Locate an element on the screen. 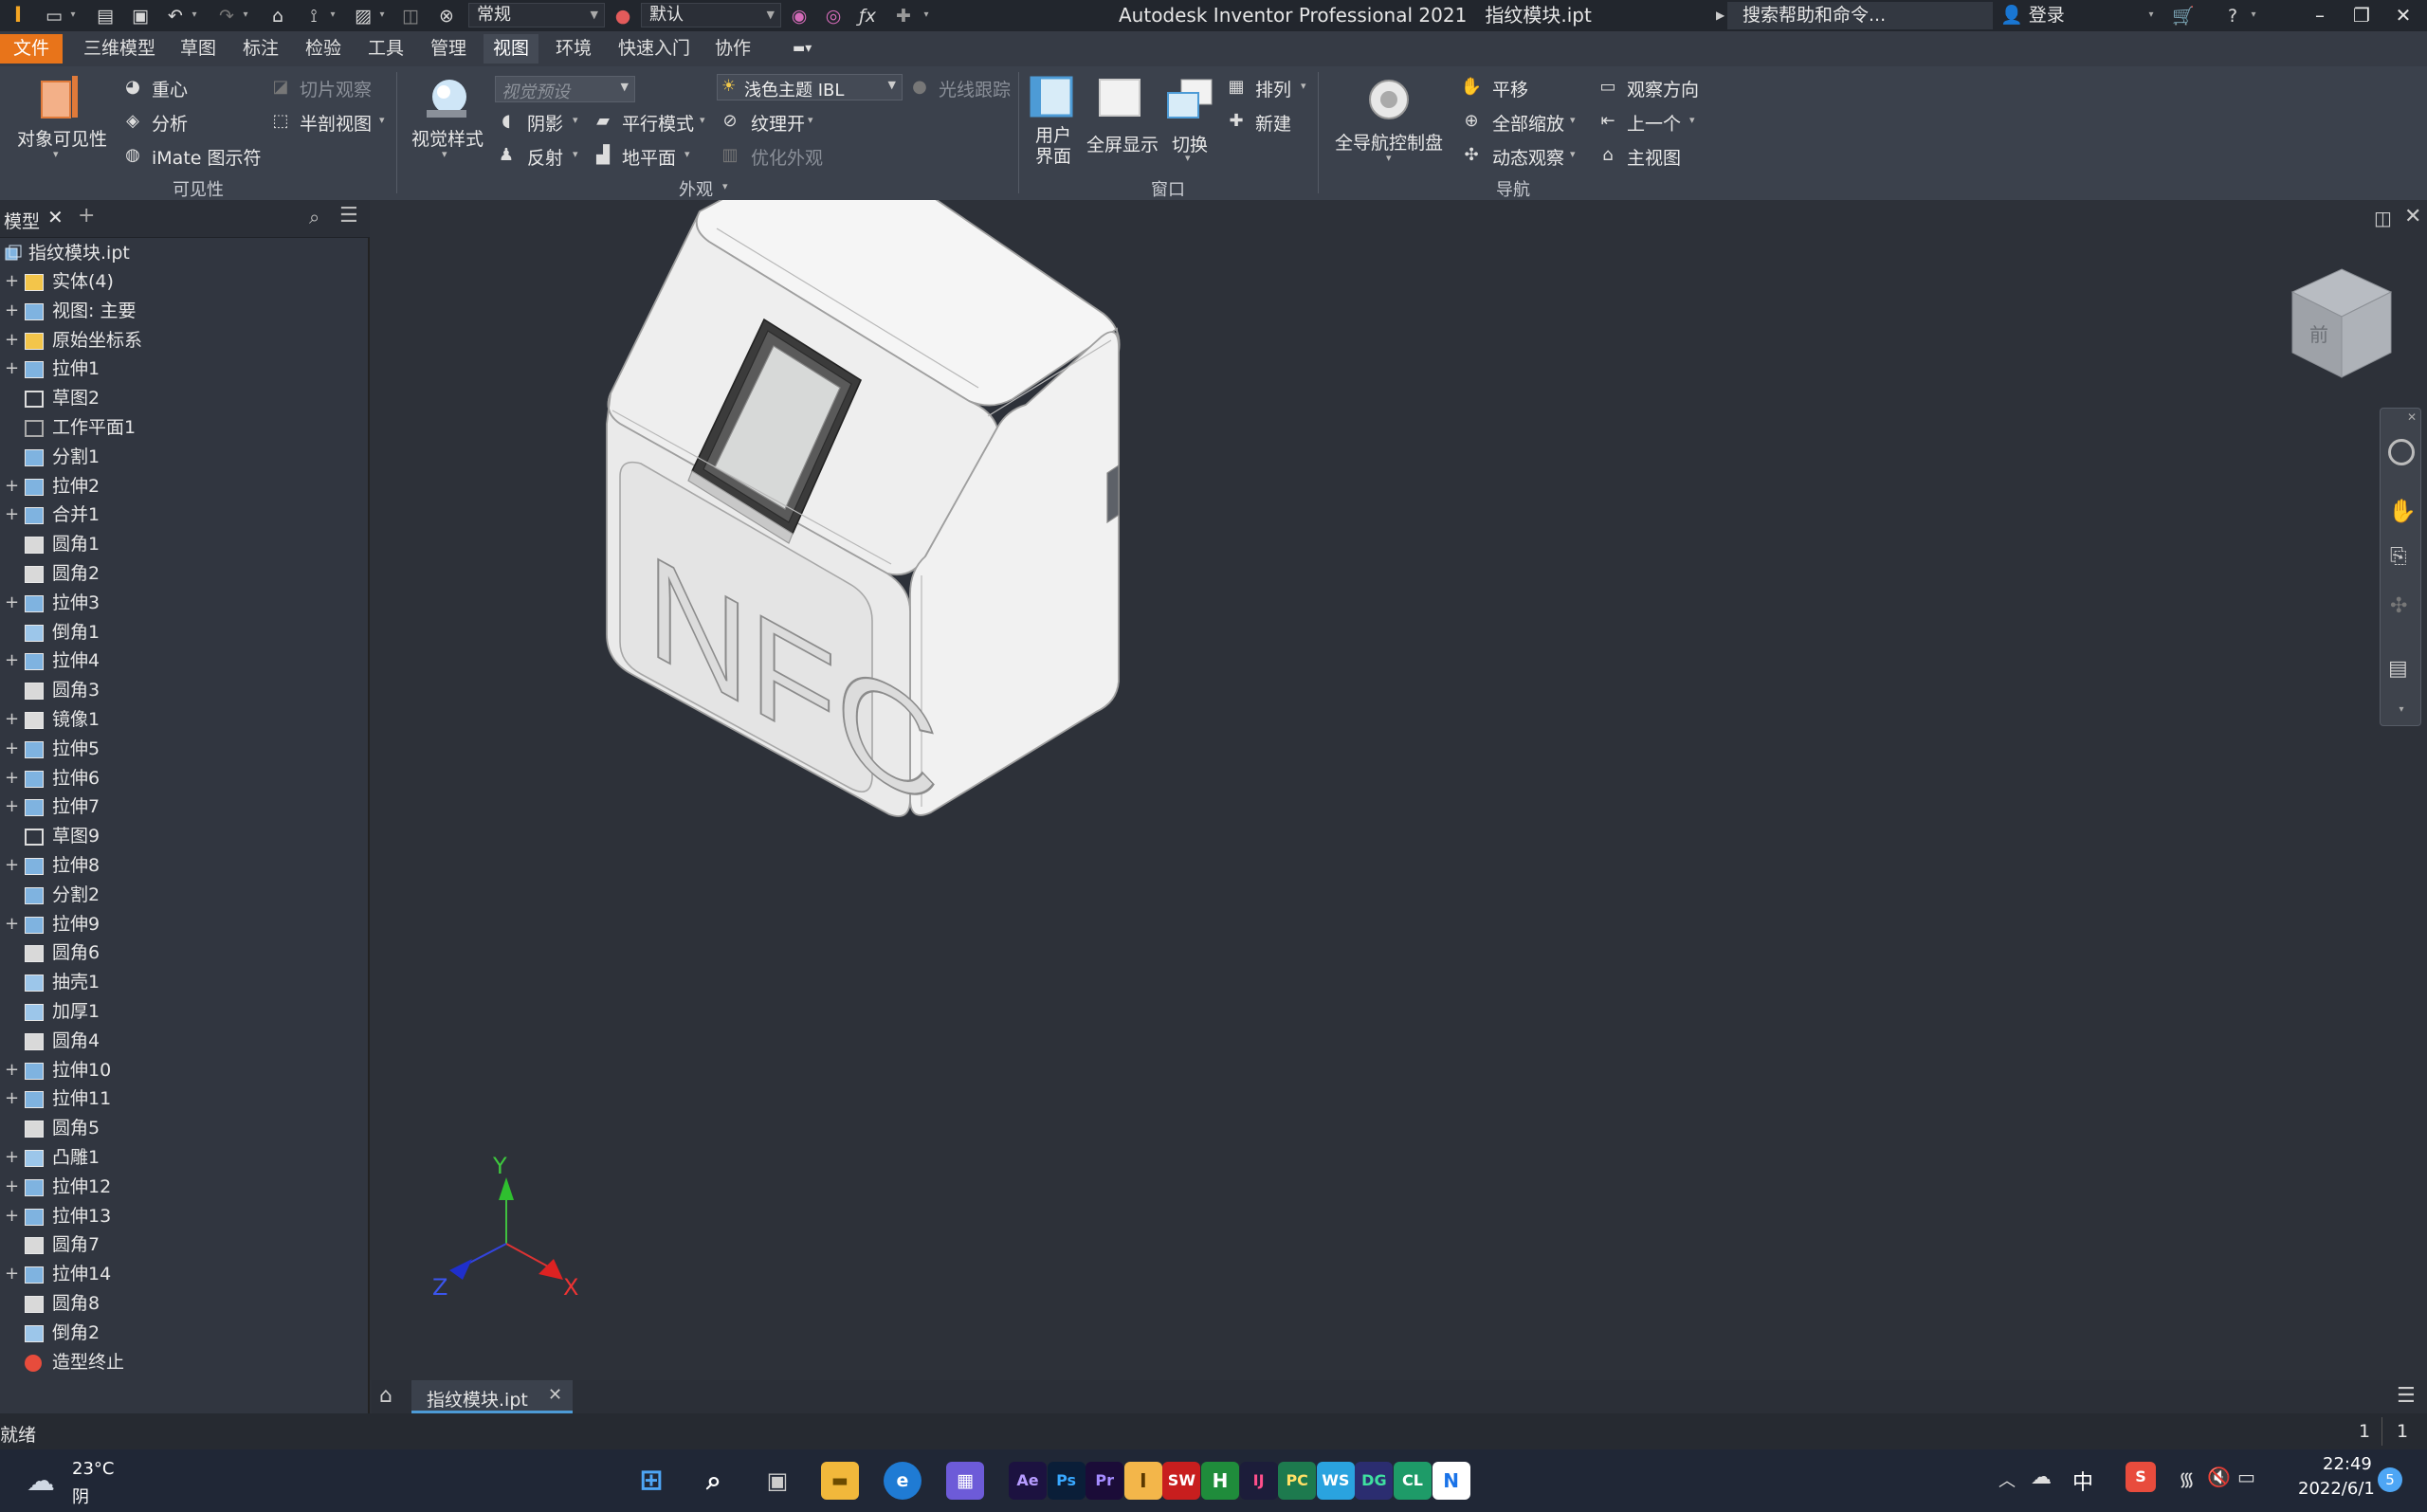  nav-zoom-icon: ⎘ is located at coordinates (2398, 557).